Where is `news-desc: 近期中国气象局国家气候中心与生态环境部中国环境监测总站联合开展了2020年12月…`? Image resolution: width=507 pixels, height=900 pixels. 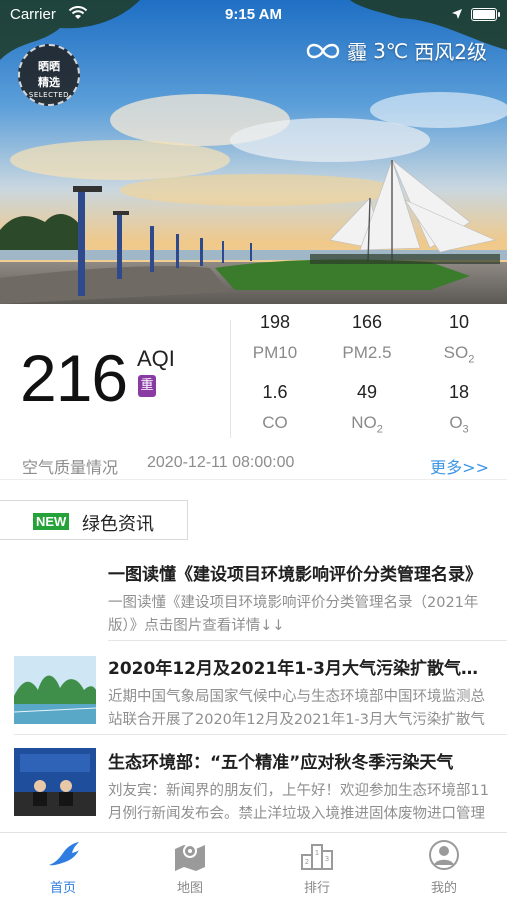 news-desc: 近期中国气象局国家气候中心与生态环境部中国环境监测总站联合开展了2020年12月… is located at coordinates (296, 708).